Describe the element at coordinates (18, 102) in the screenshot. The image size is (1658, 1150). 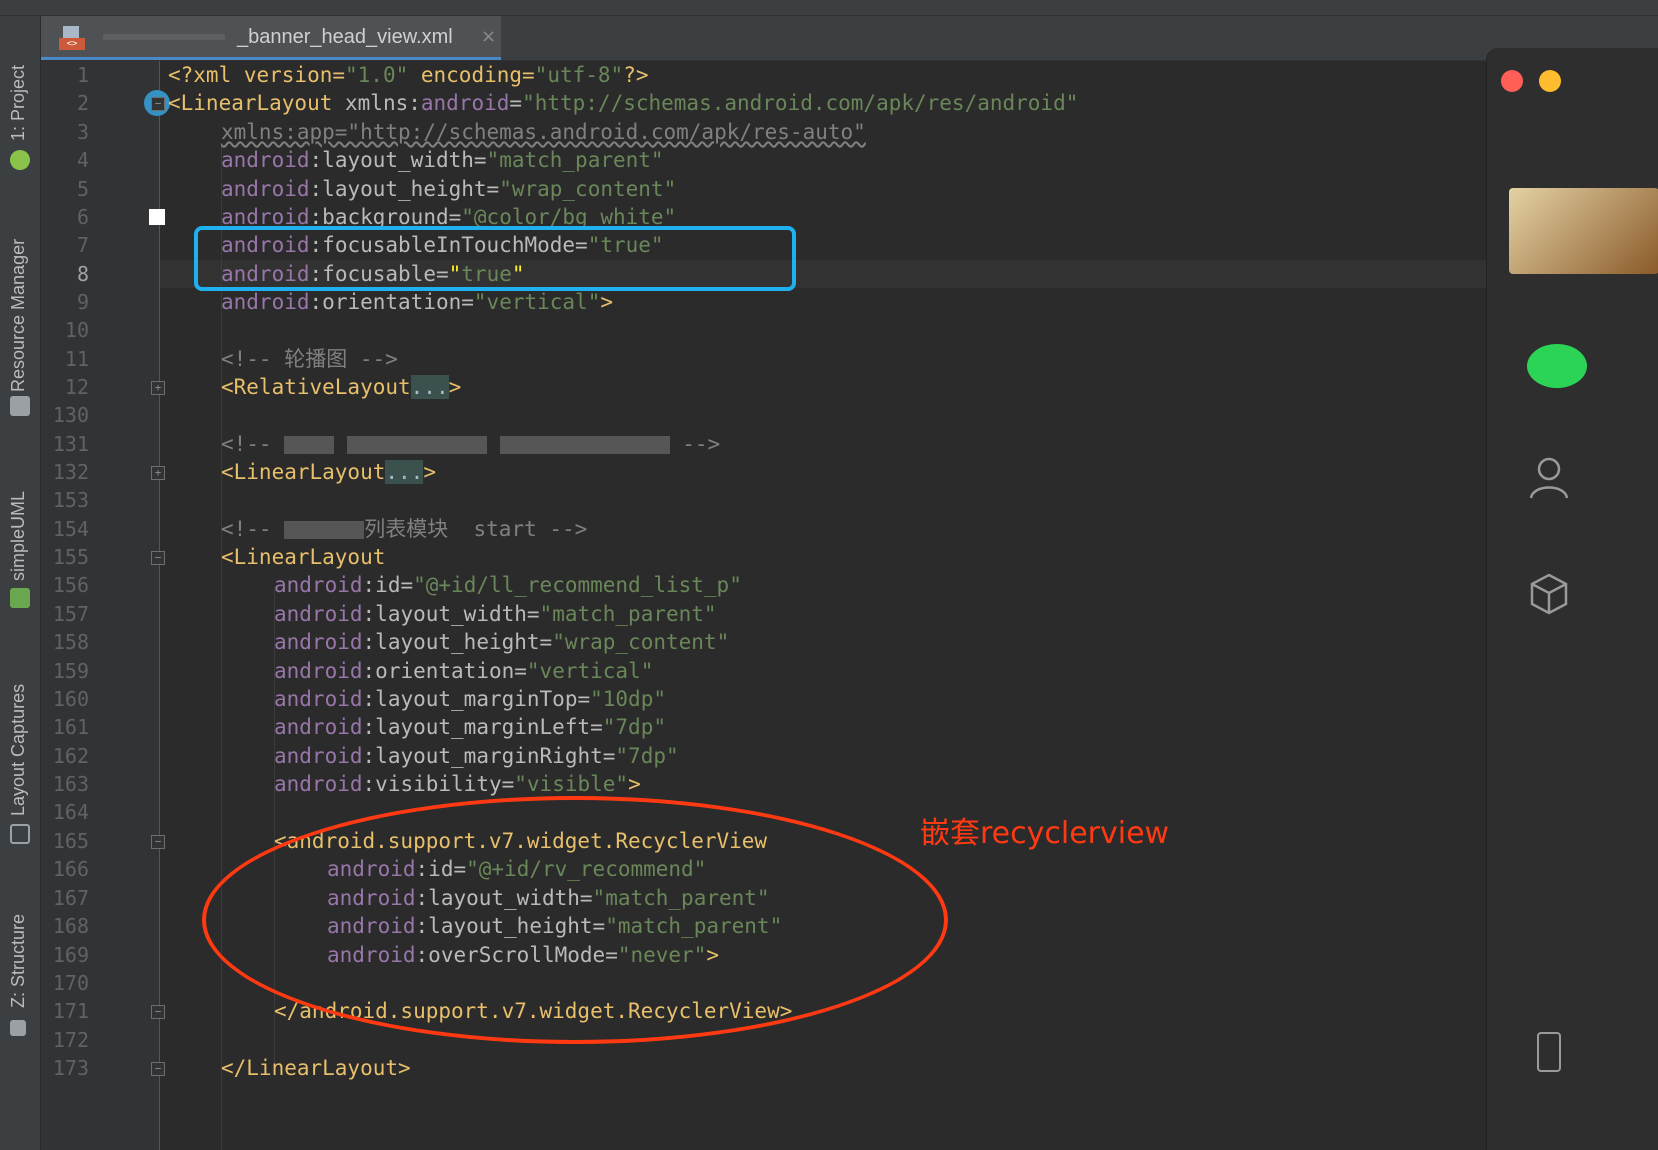
I see `tool-tab-project-label: 1: Project` at that location.